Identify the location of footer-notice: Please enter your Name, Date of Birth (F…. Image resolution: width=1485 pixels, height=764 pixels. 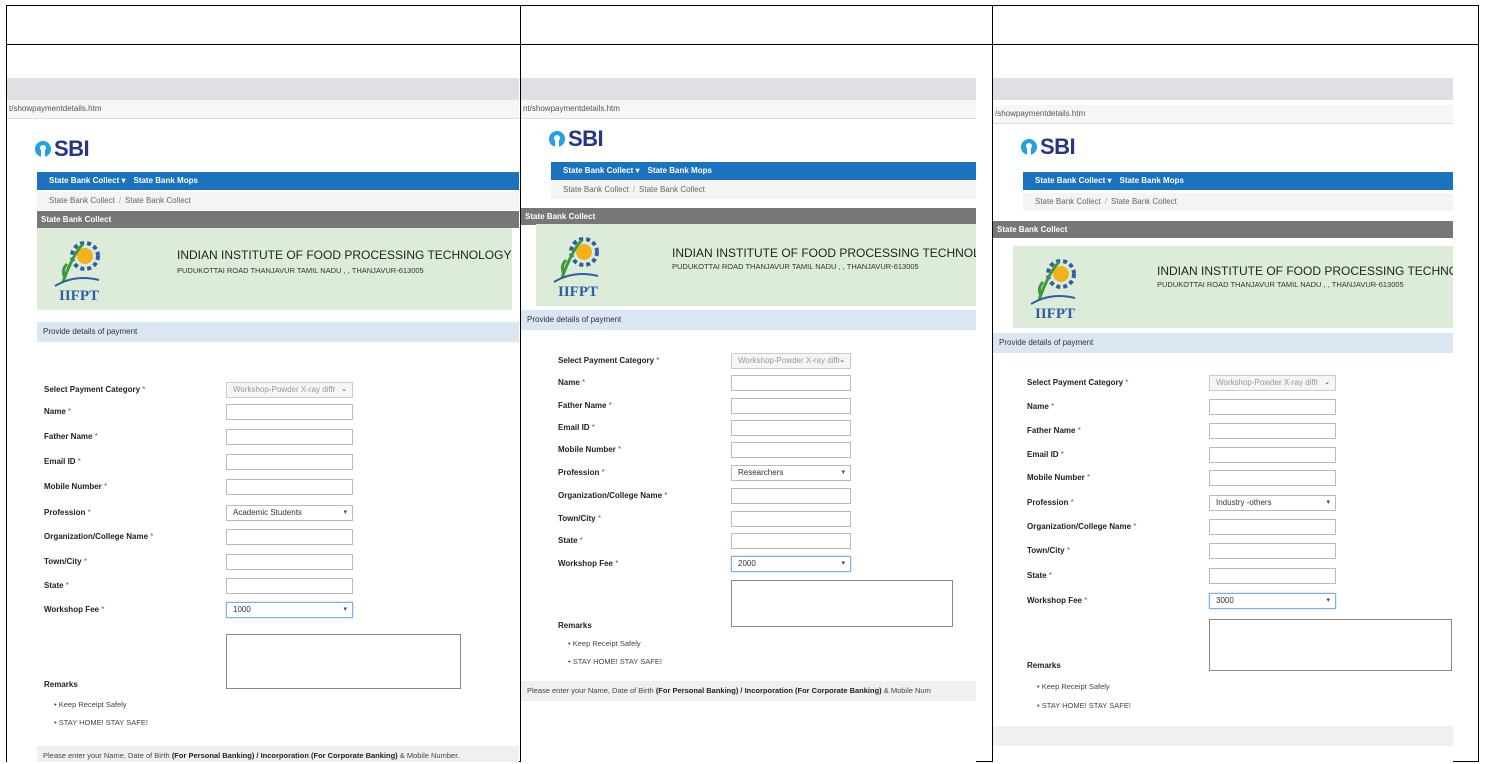
(278, 754).